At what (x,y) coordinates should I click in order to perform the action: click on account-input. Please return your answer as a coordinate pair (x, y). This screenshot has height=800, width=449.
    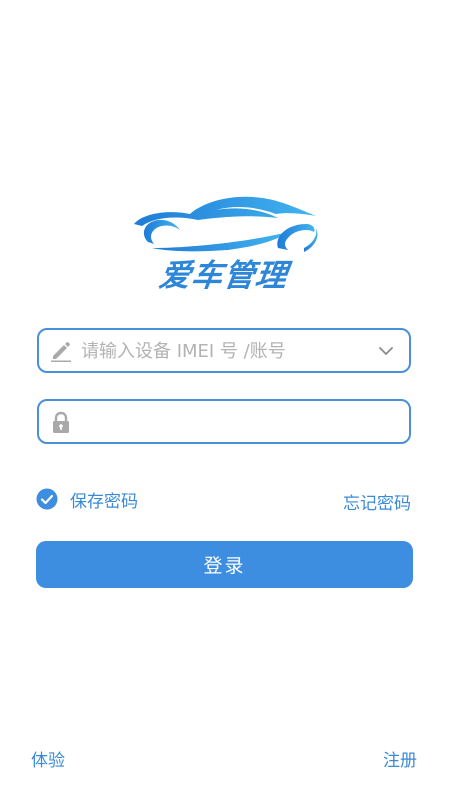
    Looking at the image, I should click on (223, 351).